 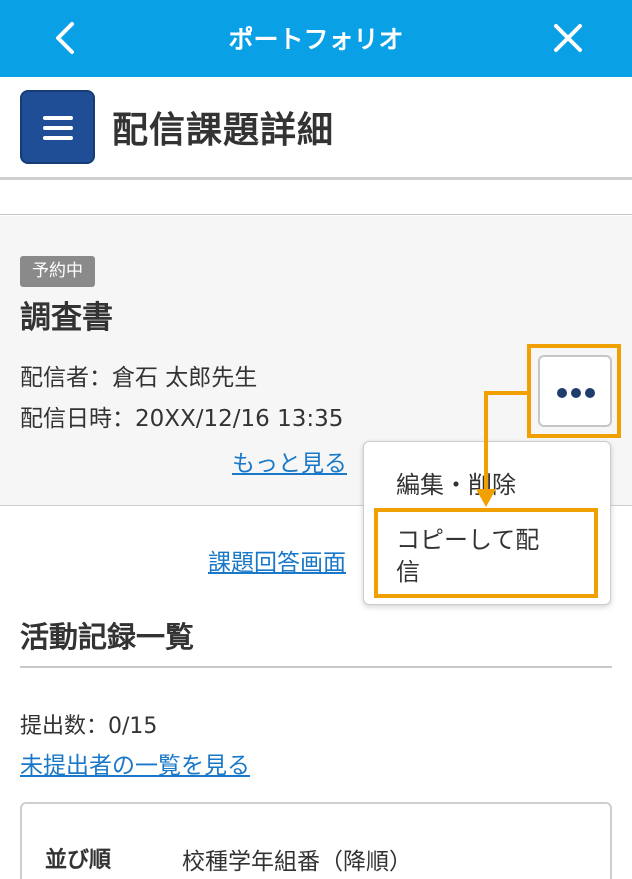 What do you see at coordinates (66, 318) in the screenshot?
I see `task-title: 調査書` at bounding box center [66, 318].